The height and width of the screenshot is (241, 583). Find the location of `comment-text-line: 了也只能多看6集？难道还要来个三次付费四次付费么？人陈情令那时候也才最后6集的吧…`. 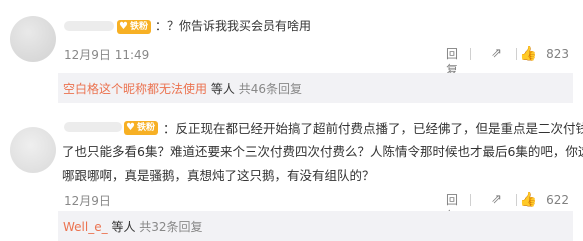

comment-text-line: 了也只能多看6集？难道还要来个三次付费四次付费么？人陈情令那时候也才最后6集的吧… is located at coordinates (322, 151).